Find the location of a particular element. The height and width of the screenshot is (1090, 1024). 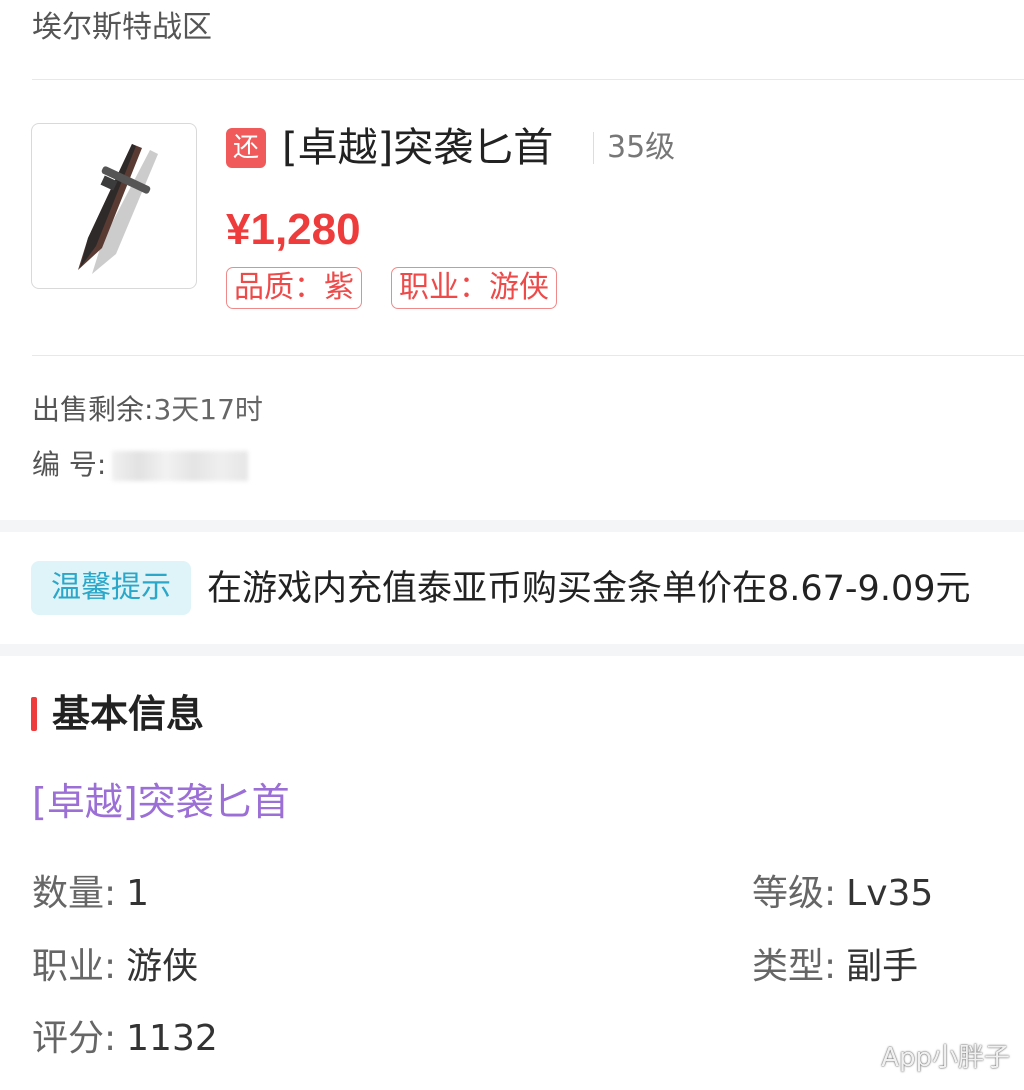

field-value: Lv35 is located at coordinates (890, 893).